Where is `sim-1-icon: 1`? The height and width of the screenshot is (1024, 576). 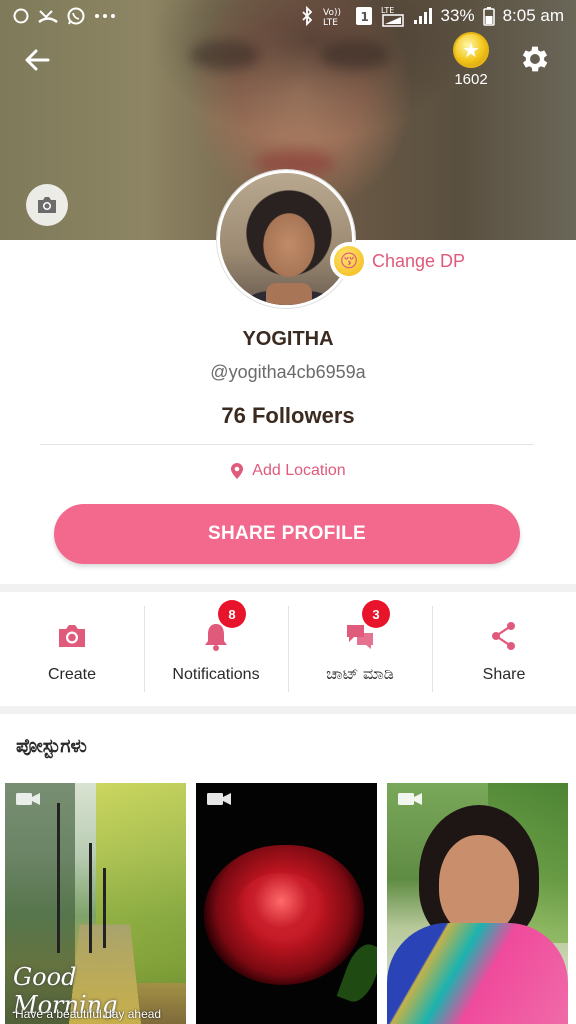
sim-1-icon: 1 is located at coordinates (363, 16).